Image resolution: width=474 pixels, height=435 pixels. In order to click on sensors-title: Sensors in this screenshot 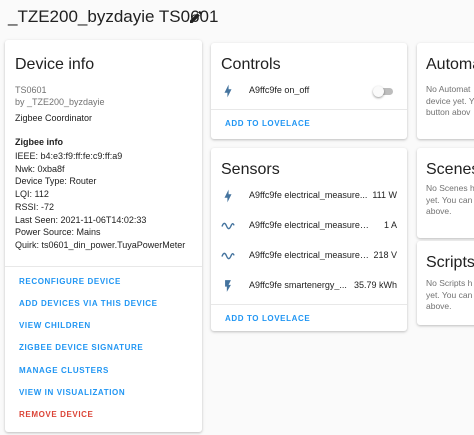, I will do `click(250, 169)`.